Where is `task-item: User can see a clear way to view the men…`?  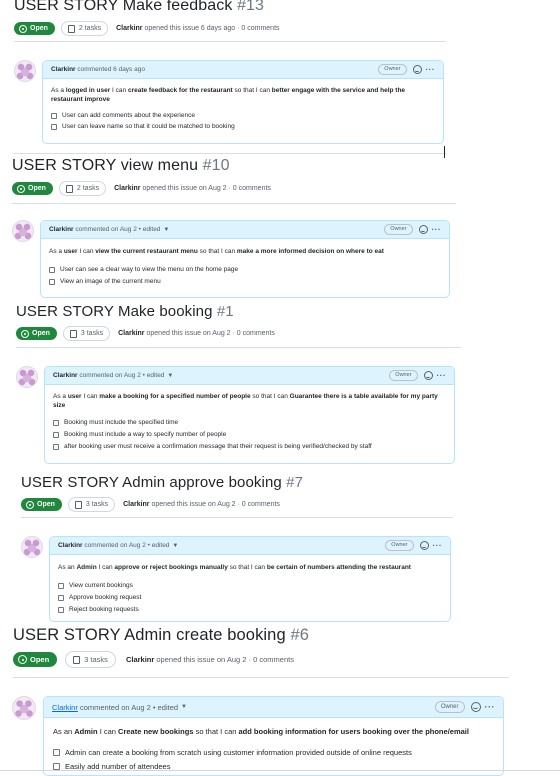
task-item: User can see a clear way to view the men… is located at coordinates (245, 270).